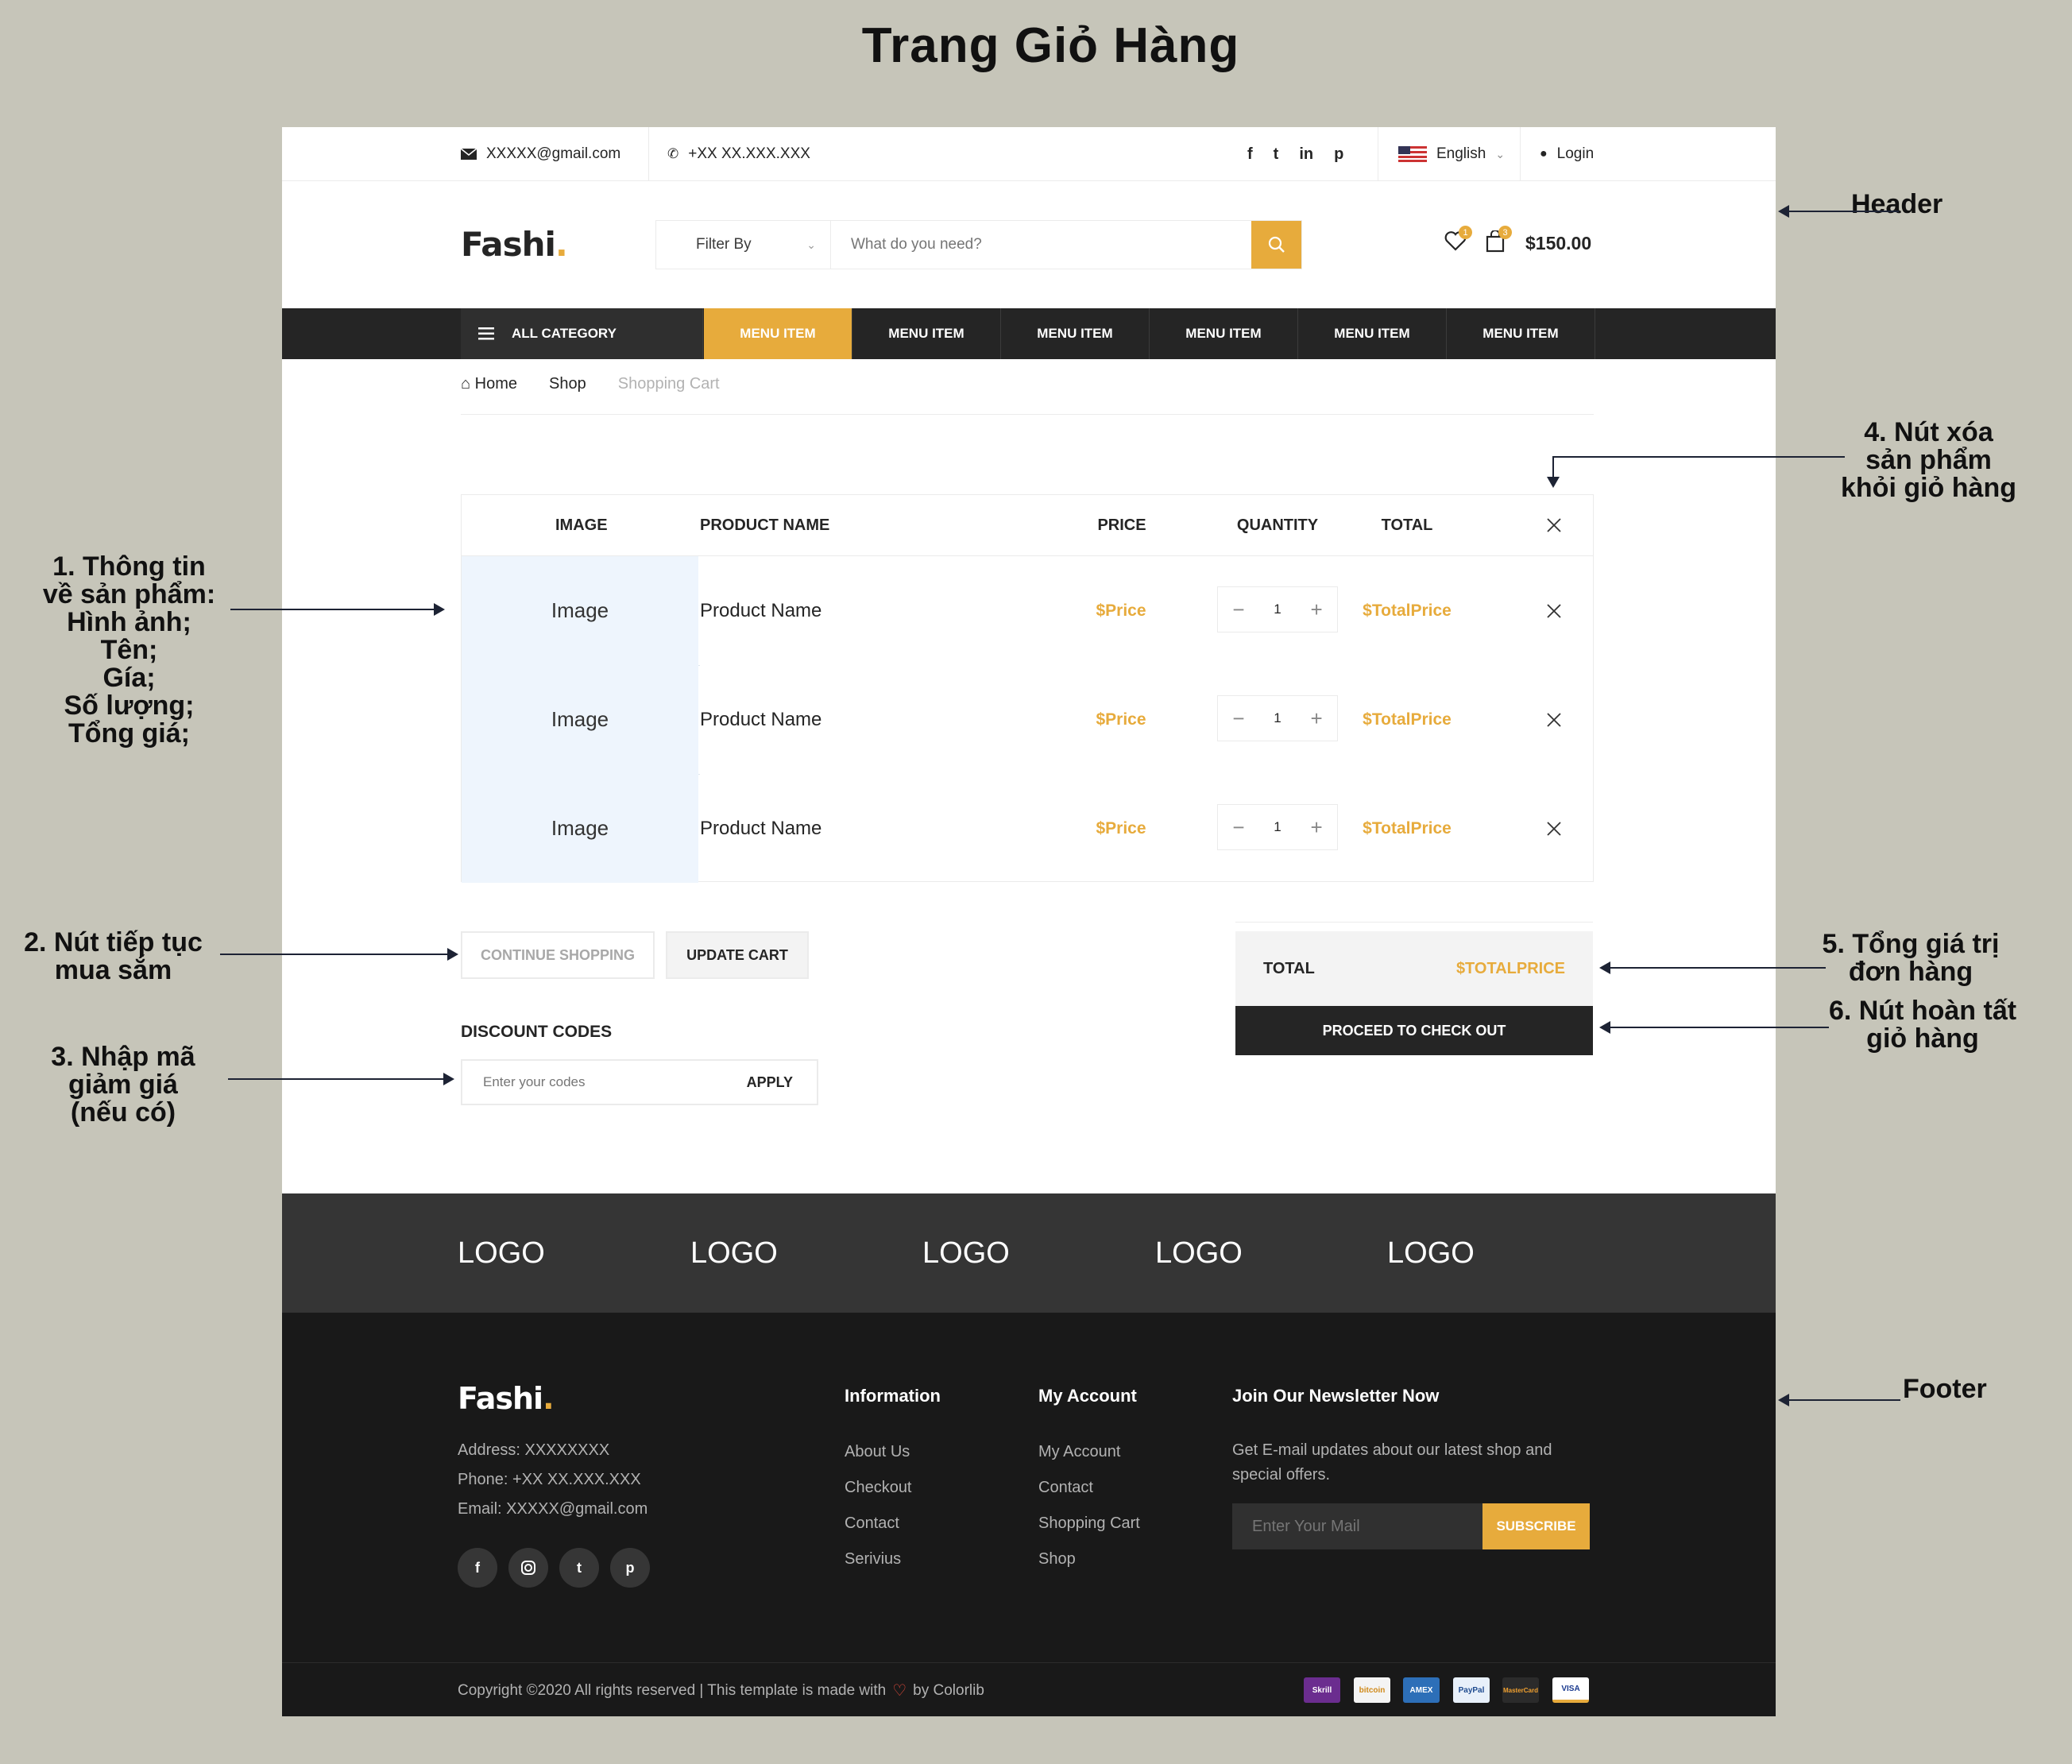  What do you see at coordinates (1567, 154) in the screenshot?
I see `login-link: ● Login` at bounding box center [1567, 154].